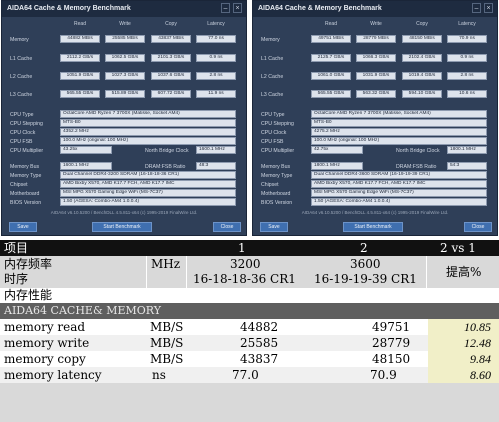 This screenshot has width=499, height=422. Describe the element at coordinates (376, 94) in the screenshot. I see `l3-write-value: 563.32 GB/s` at that location.